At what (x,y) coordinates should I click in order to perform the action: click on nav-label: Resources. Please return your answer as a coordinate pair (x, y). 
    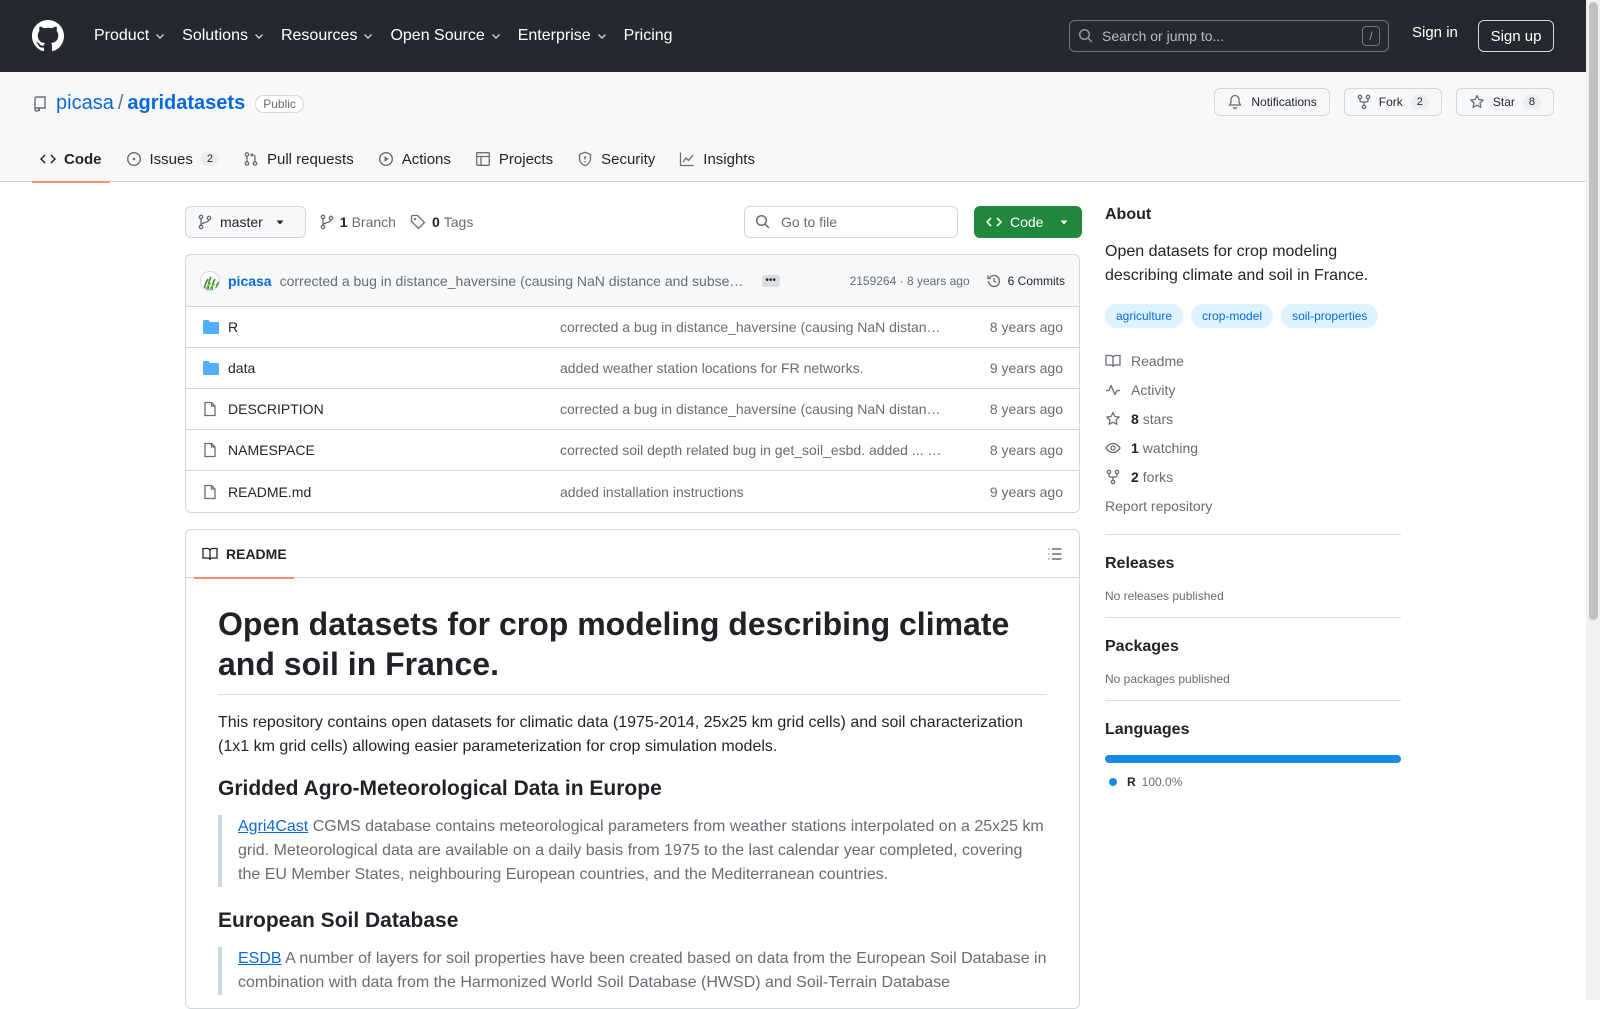
    Looking at the image, I should click on (319, 35).